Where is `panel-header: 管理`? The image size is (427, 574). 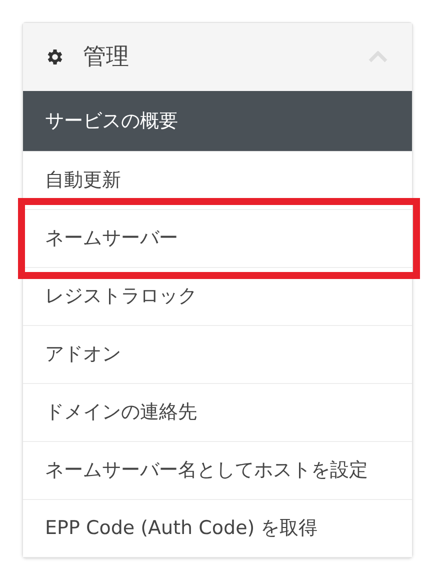
panel-header: 管理 is located at coordinates (217, 57).